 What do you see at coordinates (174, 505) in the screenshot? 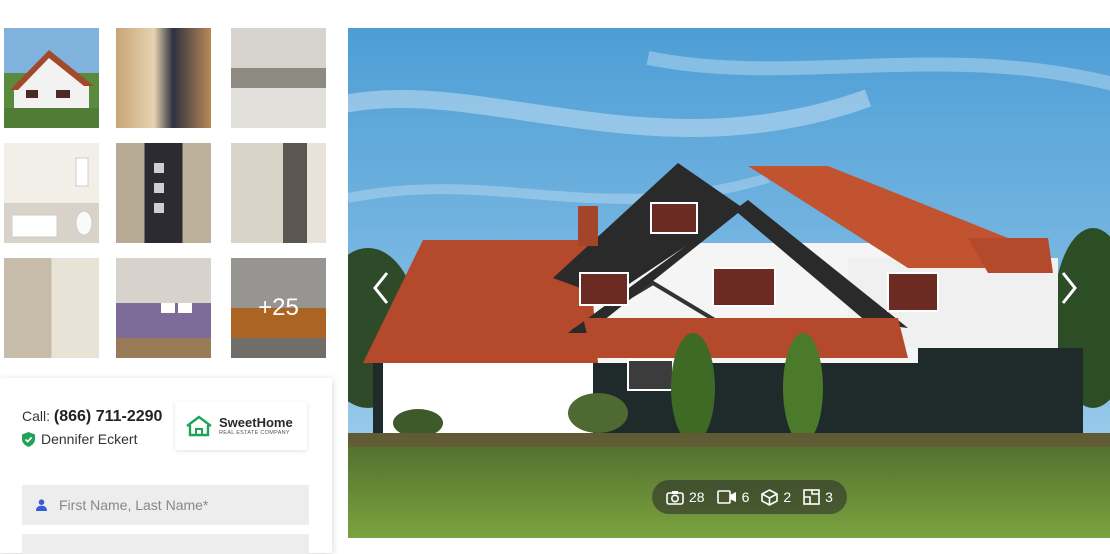
I see `name-input` at bounding box center [174, 505].